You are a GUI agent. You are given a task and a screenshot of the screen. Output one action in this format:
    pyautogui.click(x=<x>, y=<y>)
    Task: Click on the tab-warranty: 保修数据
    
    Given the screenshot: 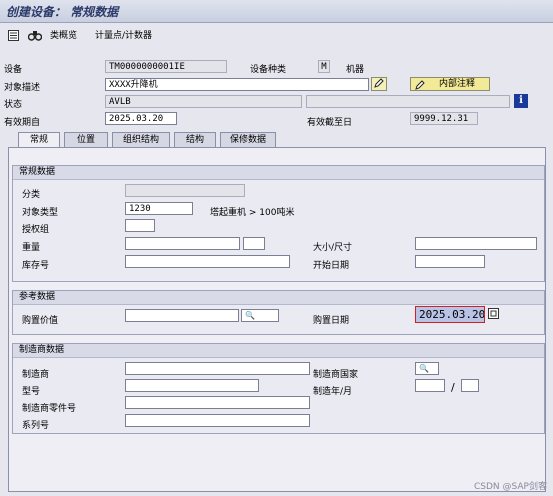 What is the action you would take?
    pyautogui.click(x=248, y=139)
    